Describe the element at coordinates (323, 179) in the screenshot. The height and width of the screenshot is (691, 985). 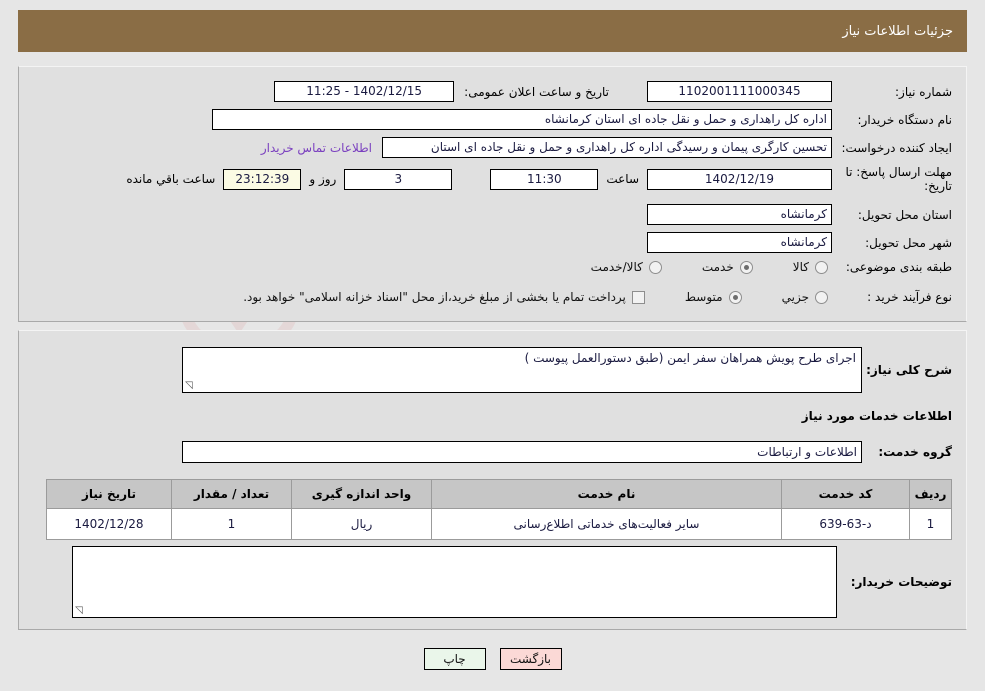
I see `remaining-days-label: روز و` at that location.